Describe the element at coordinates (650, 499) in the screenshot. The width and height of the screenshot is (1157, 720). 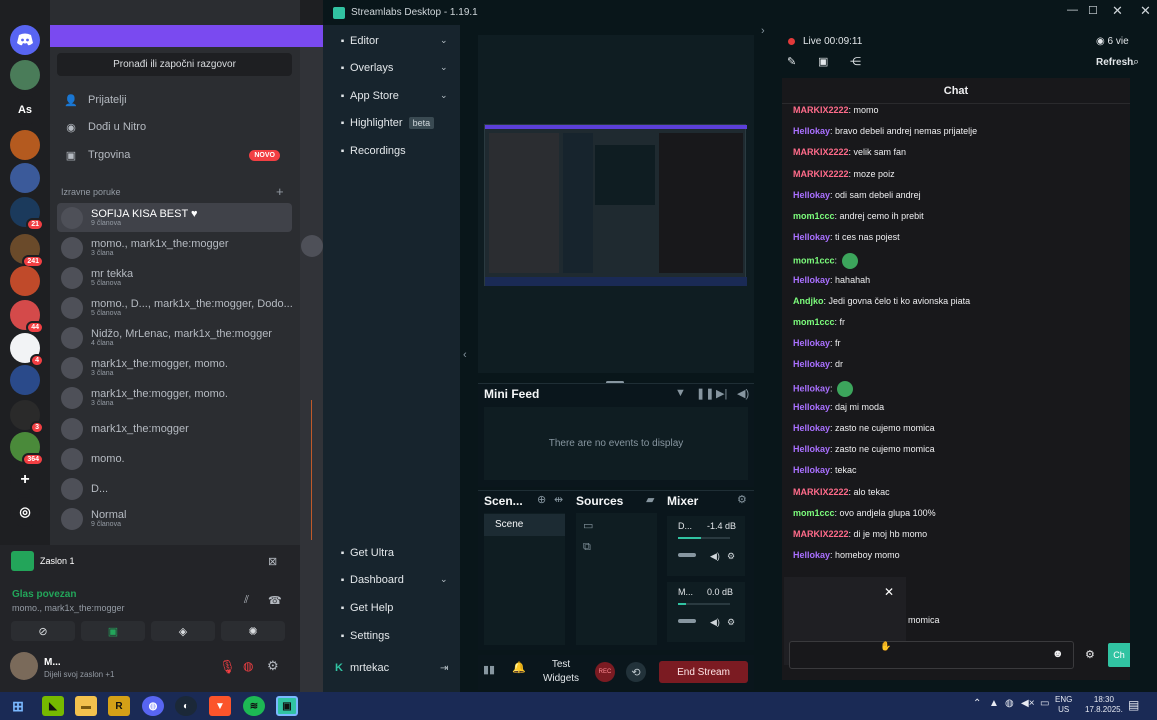
I see `folder-icon: ▰` at that location.